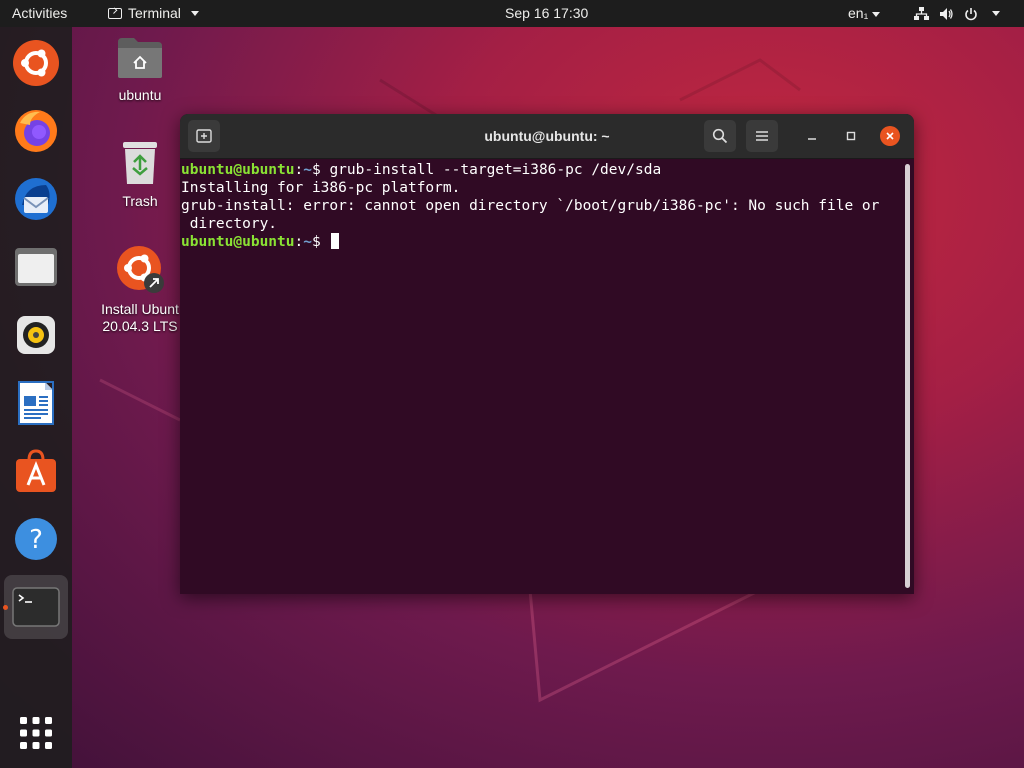 This screenshot has height=768, width=1024. I want to click on installer-label-line2: 20.04.3 LTS, so click(140, 326).